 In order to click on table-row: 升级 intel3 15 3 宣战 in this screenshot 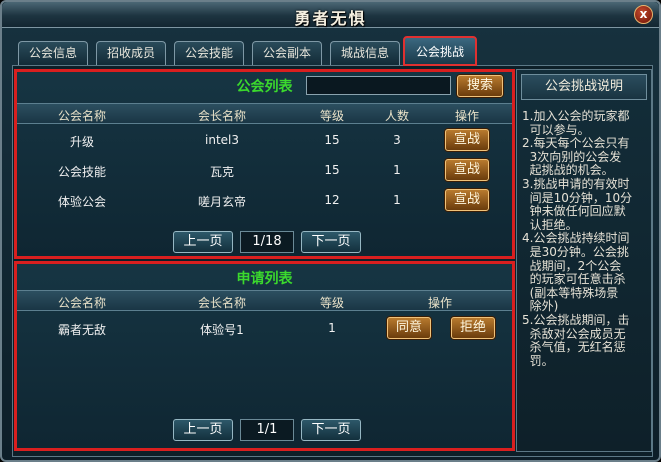, I will do `click(264, 141)`.